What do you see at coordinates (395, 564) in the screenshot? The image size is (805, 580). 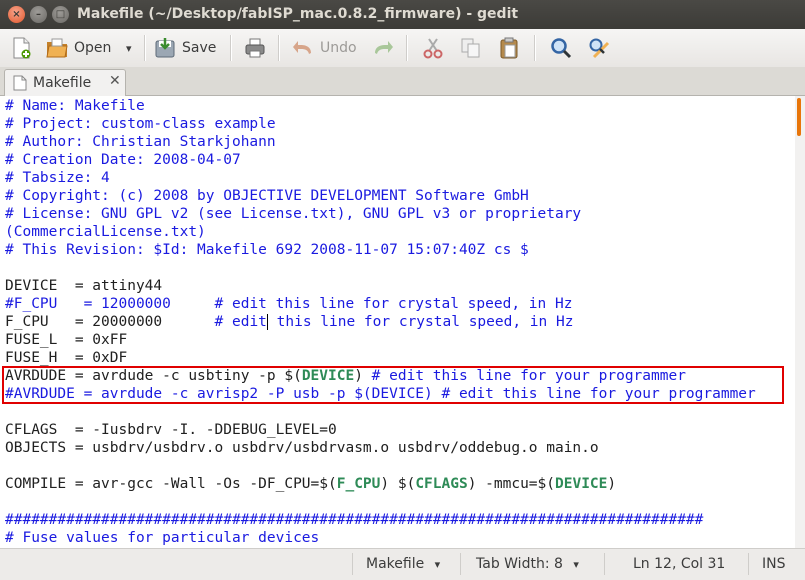 I see `language-label: Makefile` at bounding box center [395, 564].